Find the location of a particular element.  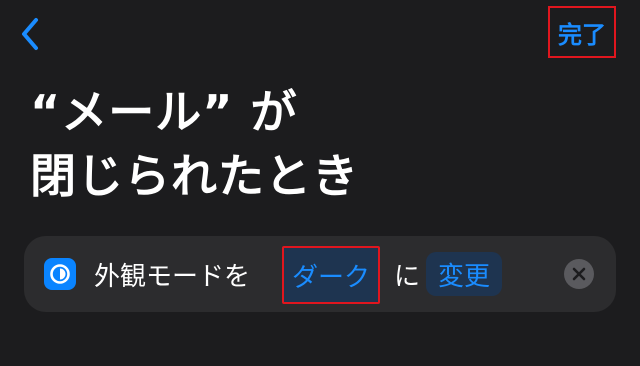

back-button is located at coordinates (30, 34).